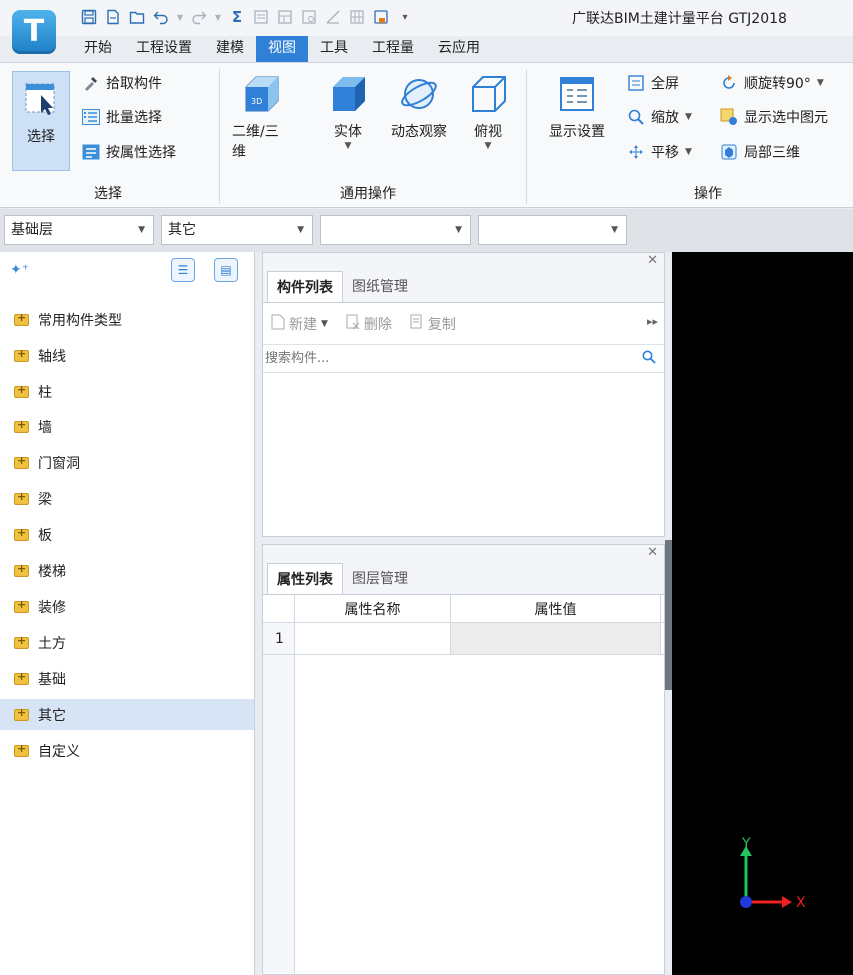 This screenshot has width=853, height=975. I want to click on category-dropdown-value: 其它, so click(182, 230).